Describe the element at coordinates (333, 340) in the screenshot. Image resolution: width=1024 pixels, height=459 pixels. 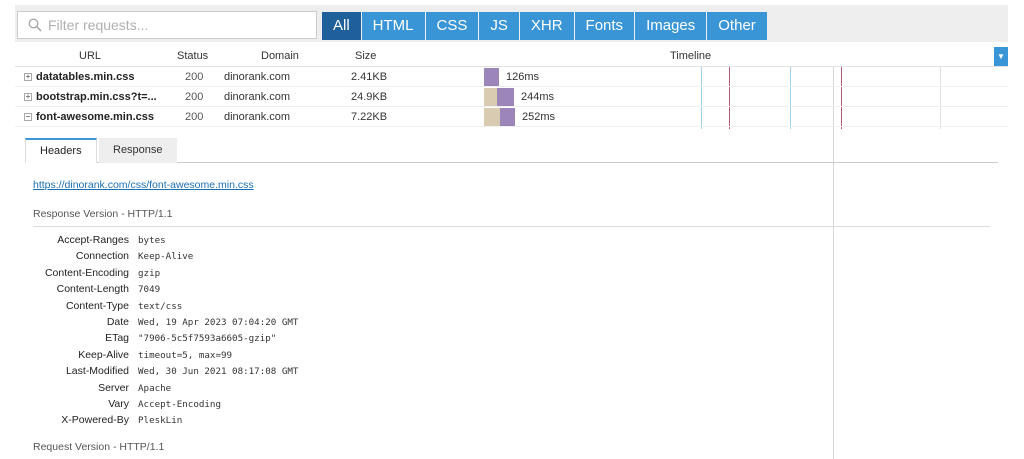
I see `header-row: ETag "7906-5c5f7593a6605-gzip"` at that location.